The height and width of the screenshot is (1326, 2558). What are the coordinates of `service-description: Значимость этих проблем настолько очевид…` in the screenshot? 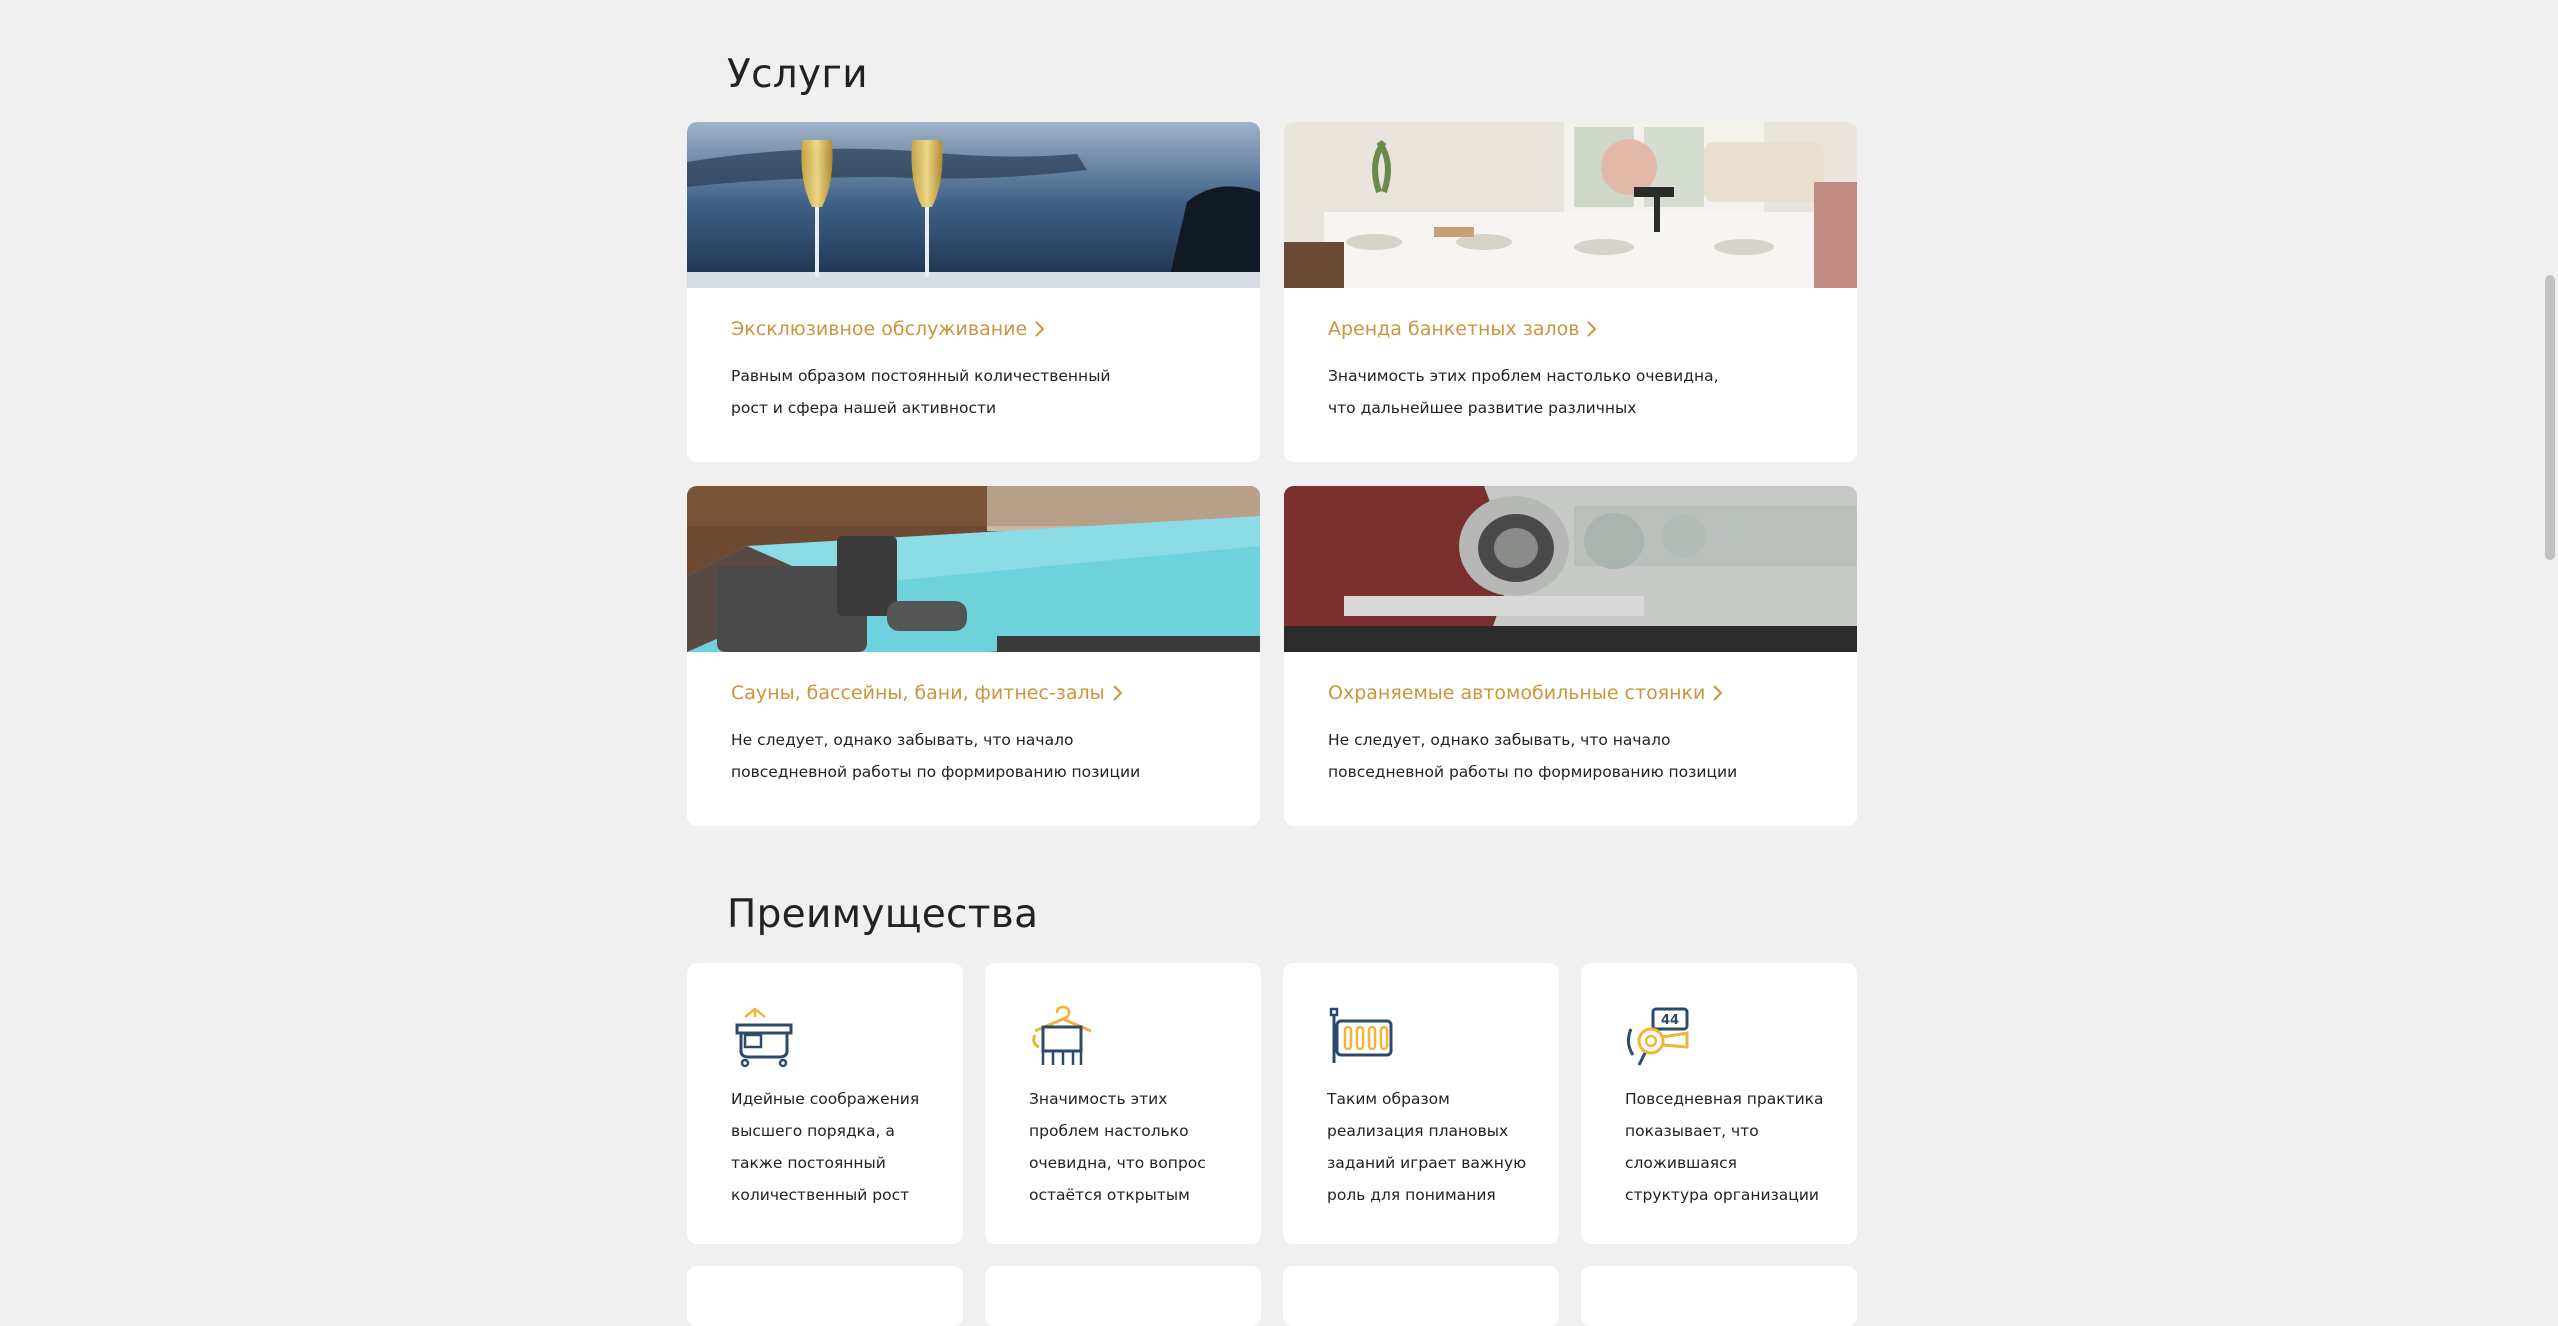 It's located at (1523, 392).